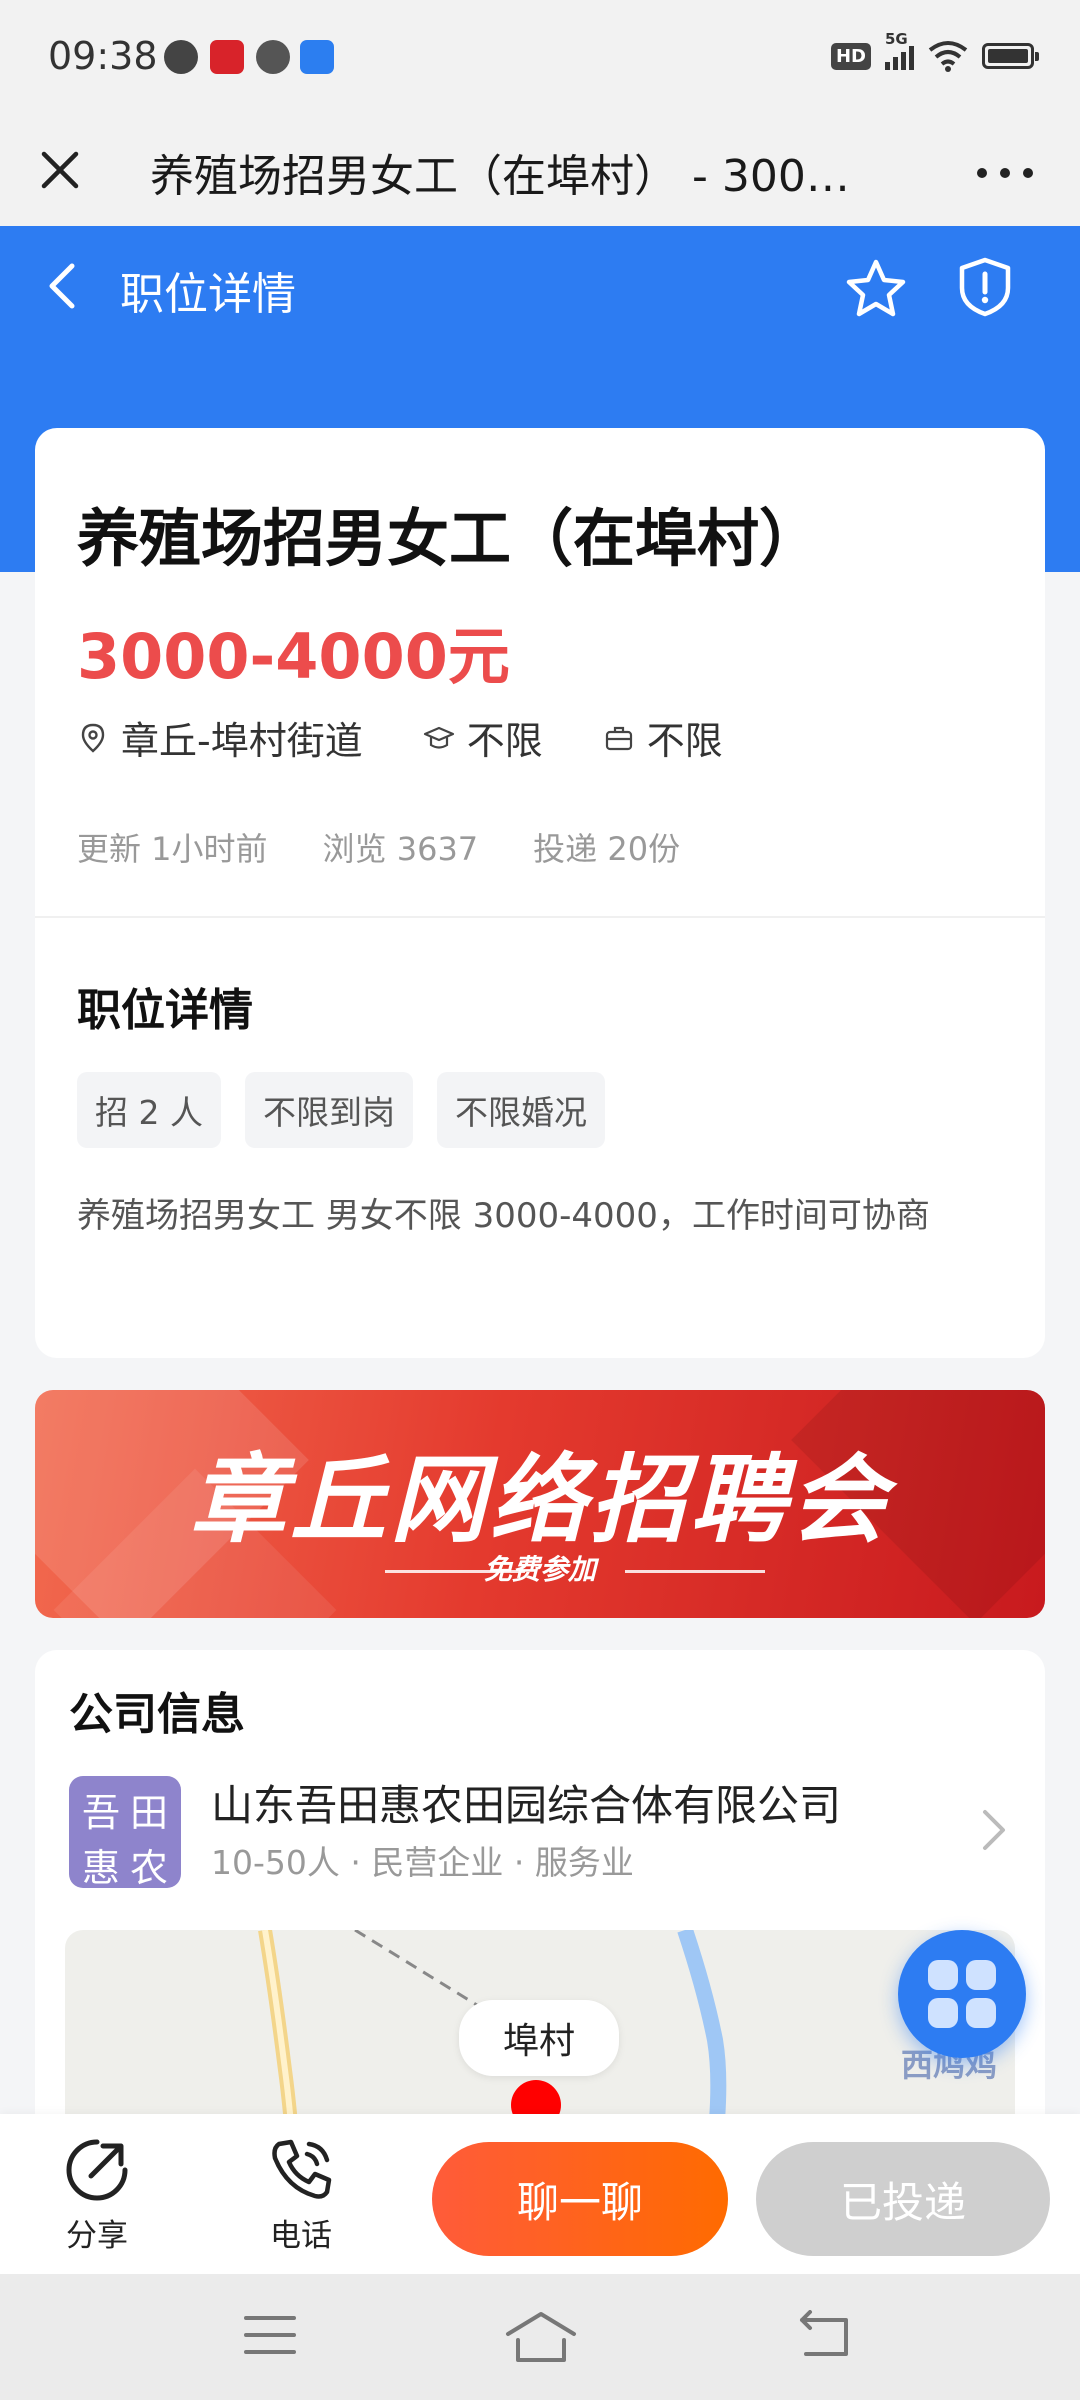 The image size is (1080, 2400). I want to click on location-text: 章丘-埠村街道, so click(242, 741).